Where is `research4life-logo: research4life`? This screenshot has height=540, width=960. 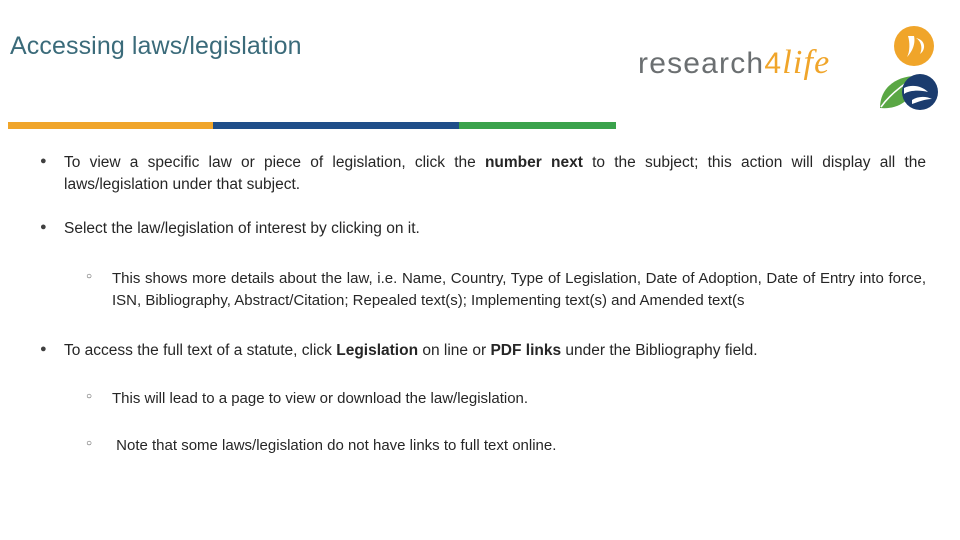
research4life-logo: research4life is located at coordinates (788, 71).